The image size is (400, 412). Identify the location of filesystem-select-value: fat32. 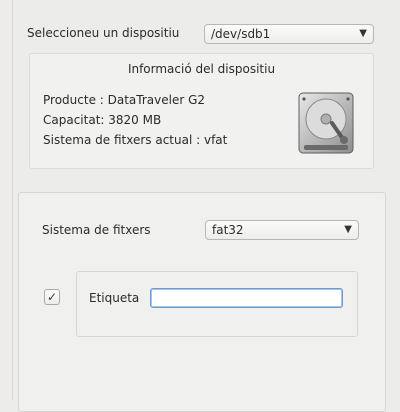
(228, 230).